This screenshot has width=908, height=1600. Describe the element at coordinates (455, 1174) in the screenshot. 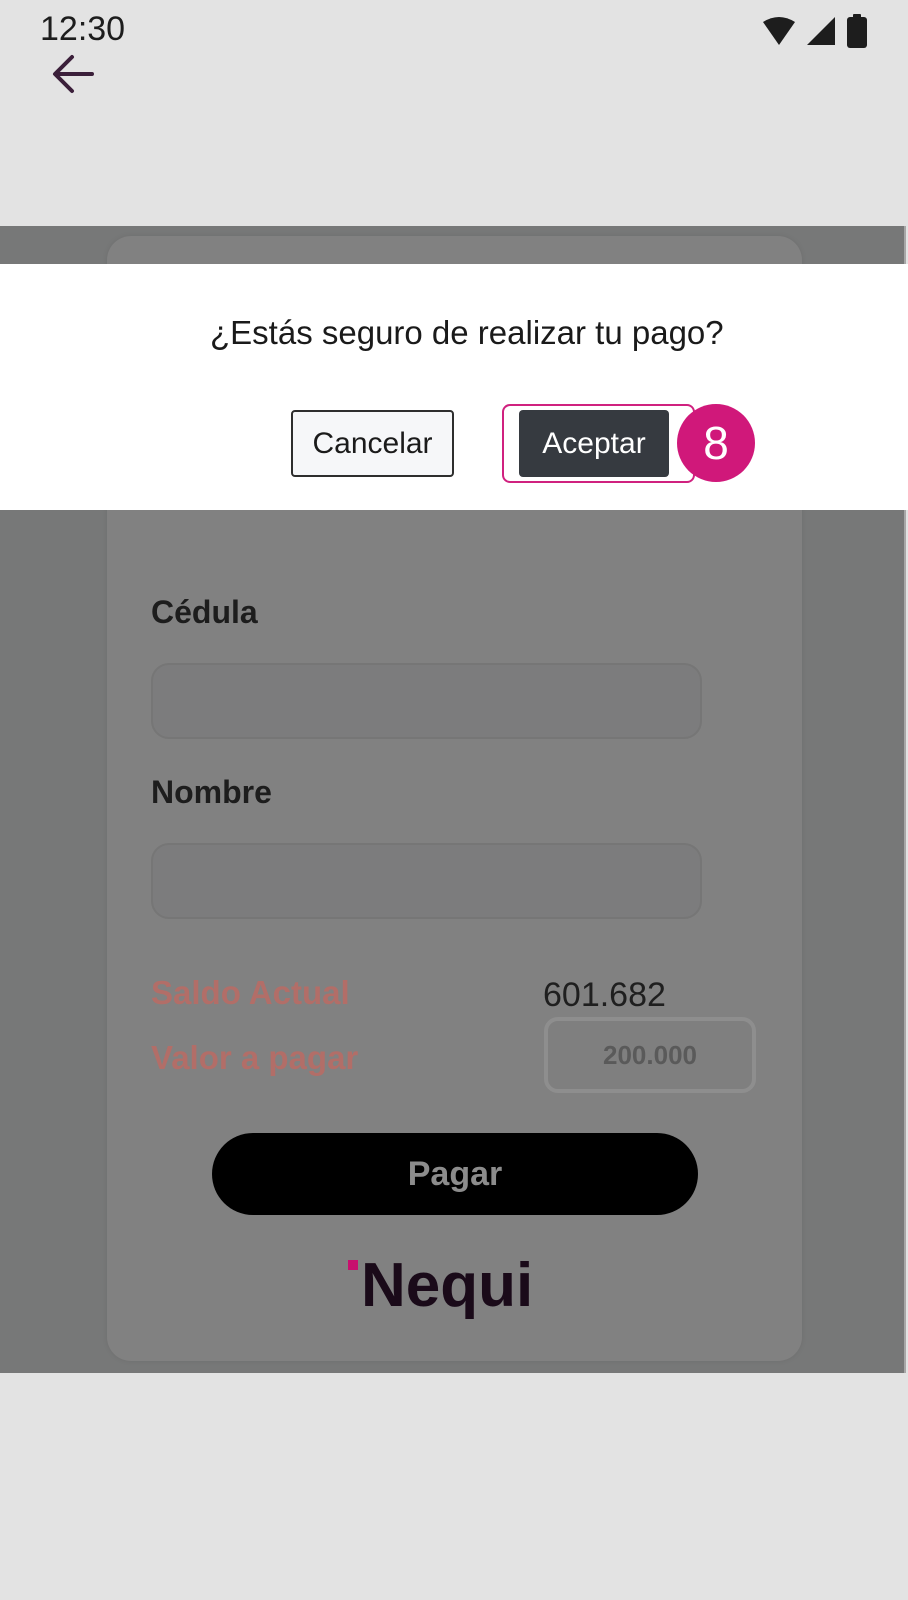

I see `pagar-button: Pagar` at that location.